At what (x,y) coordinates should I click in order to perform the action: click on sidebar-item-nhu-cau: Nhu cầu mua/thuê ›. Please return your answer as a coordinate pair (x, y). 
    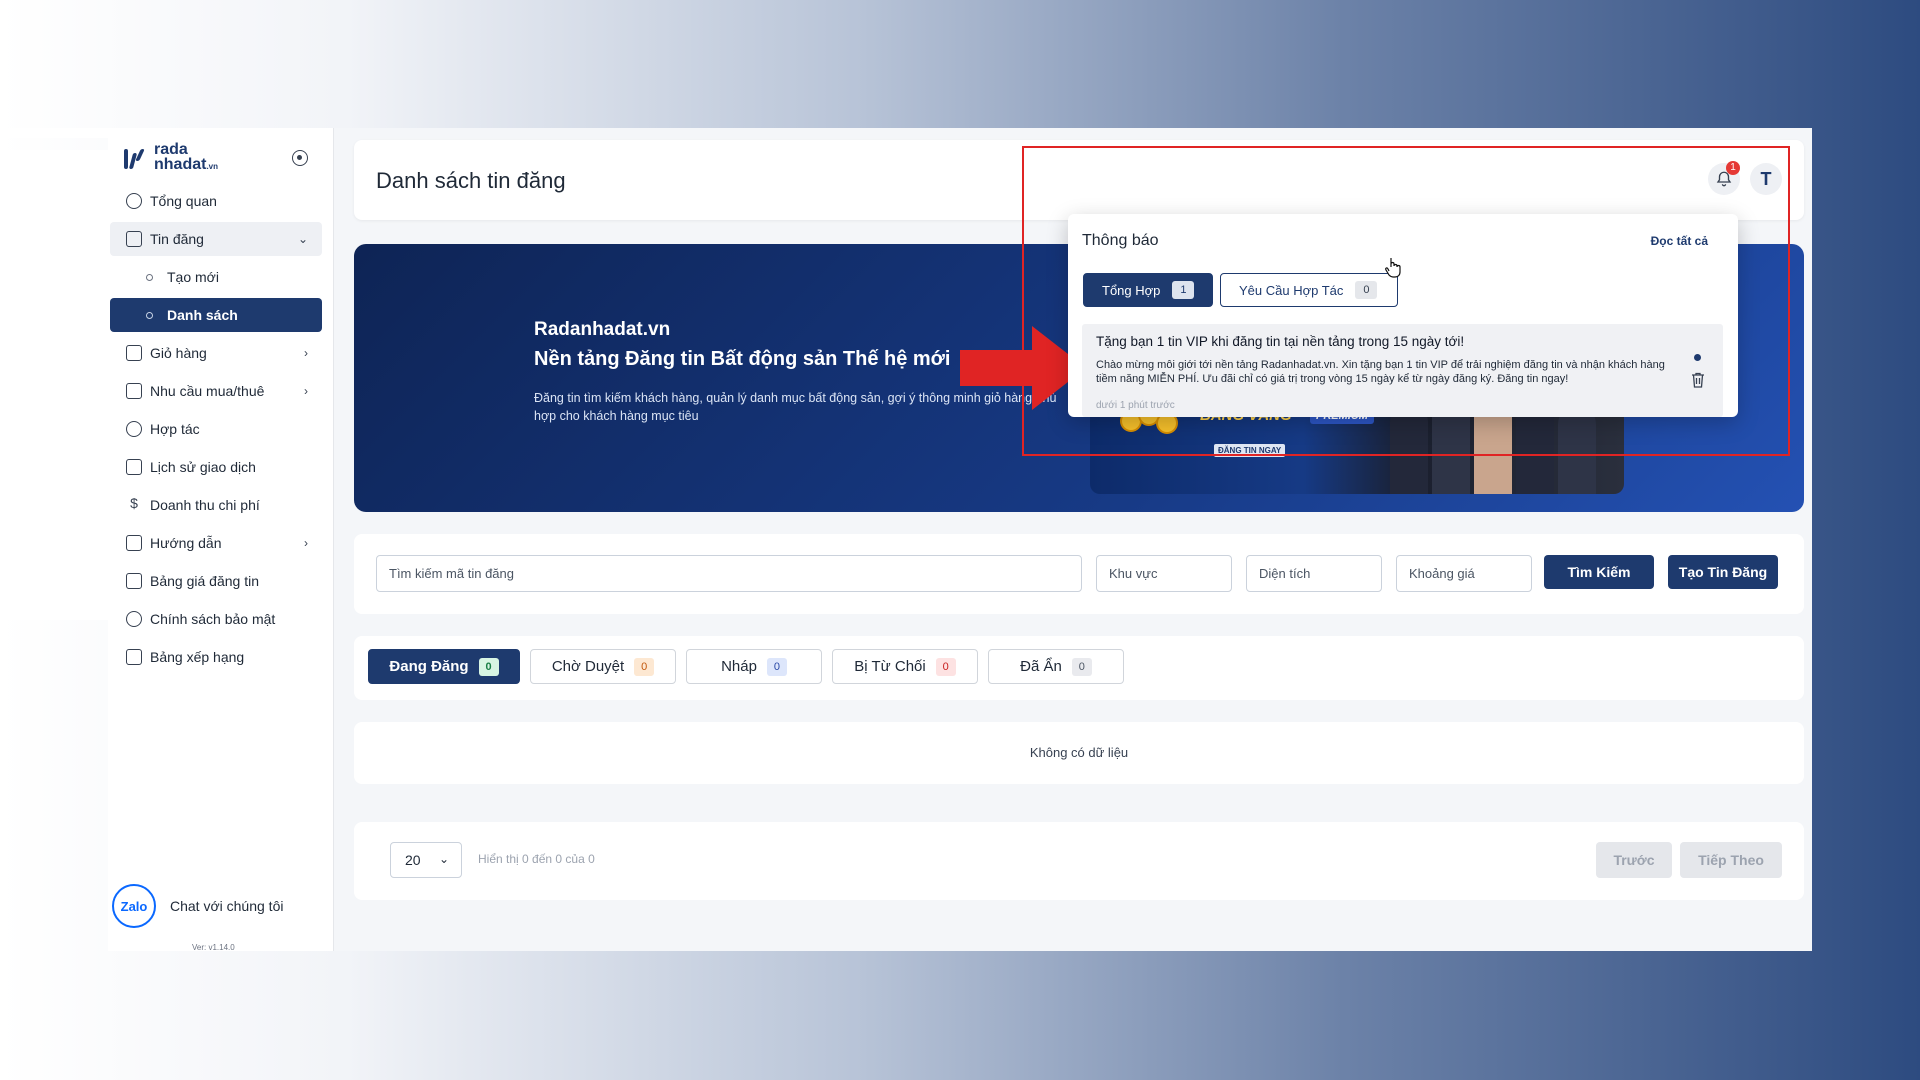
    Looking at the image, I should click on (216, 391).